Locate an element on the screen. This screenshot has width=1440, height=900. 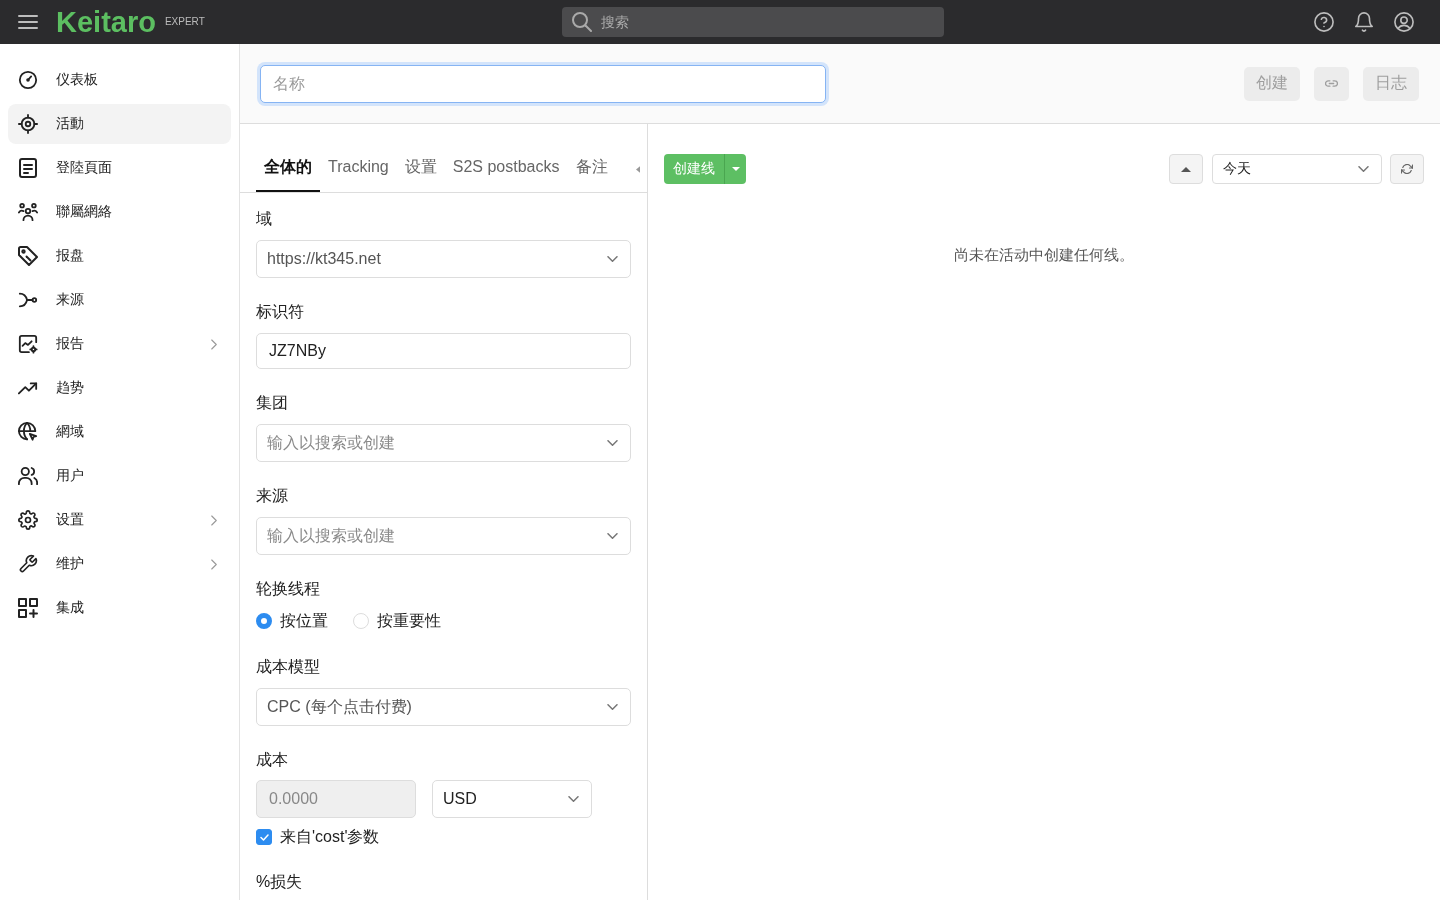
select-field: https://kt345.net is located at coordinates (443, 259).